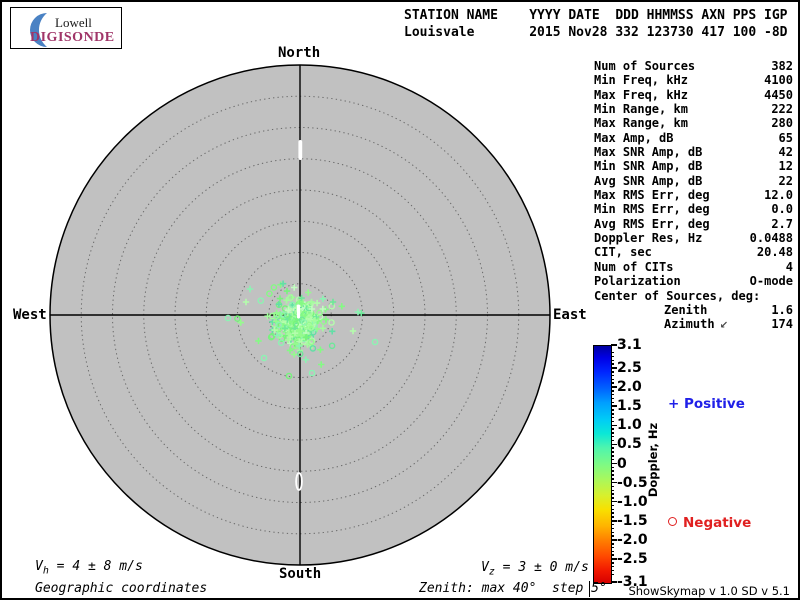 Image resolution: width=800 pixels, height=600 pixels. I want to click on compass-label-south: South, so click(300, 574).